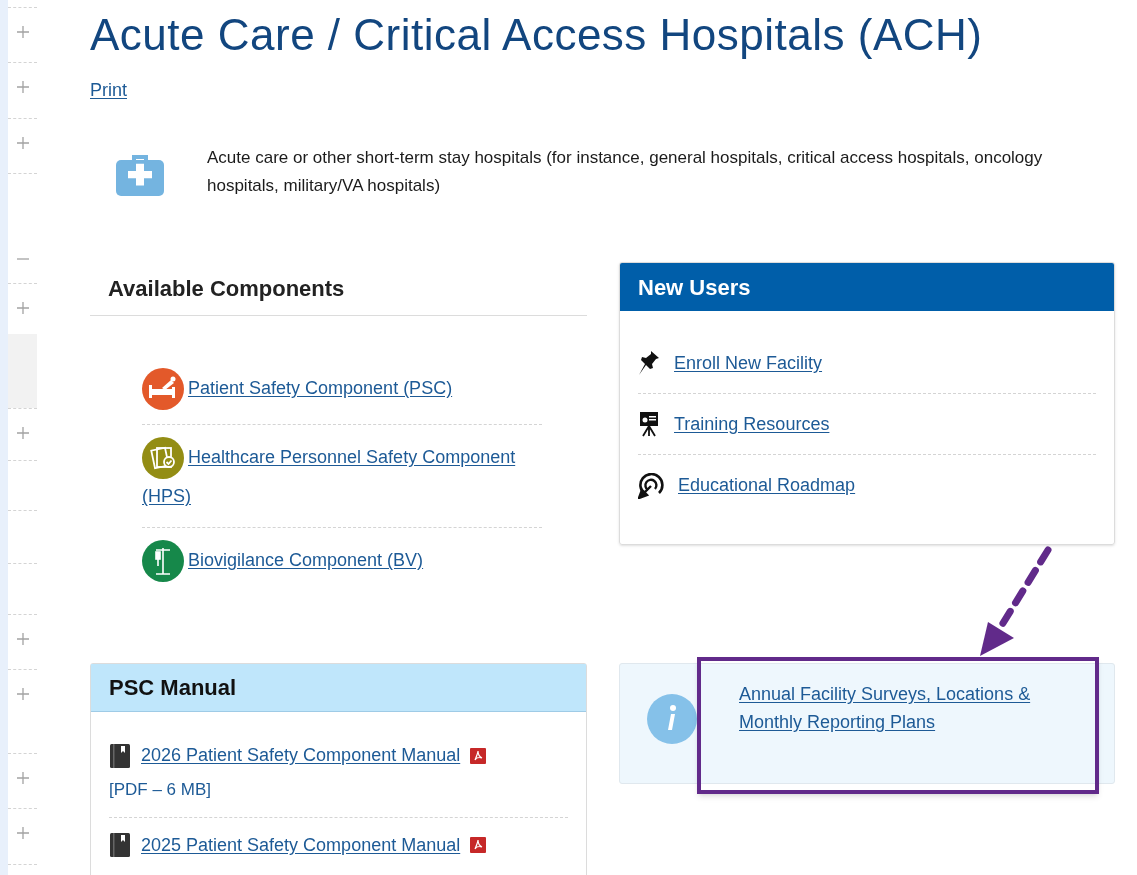  What do you see at coordinates (537, 35) in the screenshot?
I see `page-title: Acute Care / Critical Access Hospitals (ACH)` at bounding box center [537, 35].